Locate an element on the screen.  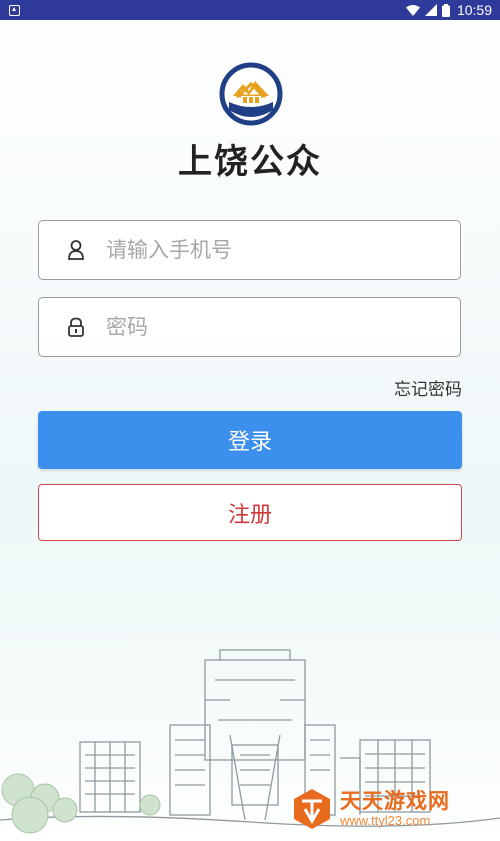
phone-field is located at coordinates (249, 250).